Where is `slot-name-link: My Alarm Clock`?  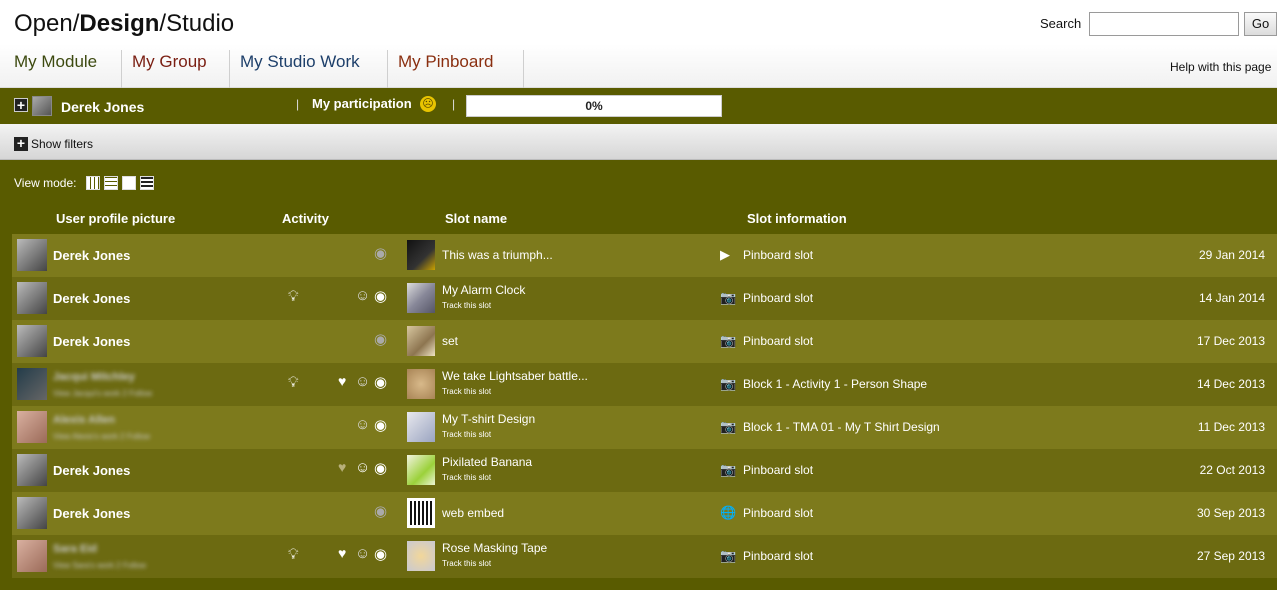
slot-name-link: My Alarm Clock is located at coordinates (483, 290).